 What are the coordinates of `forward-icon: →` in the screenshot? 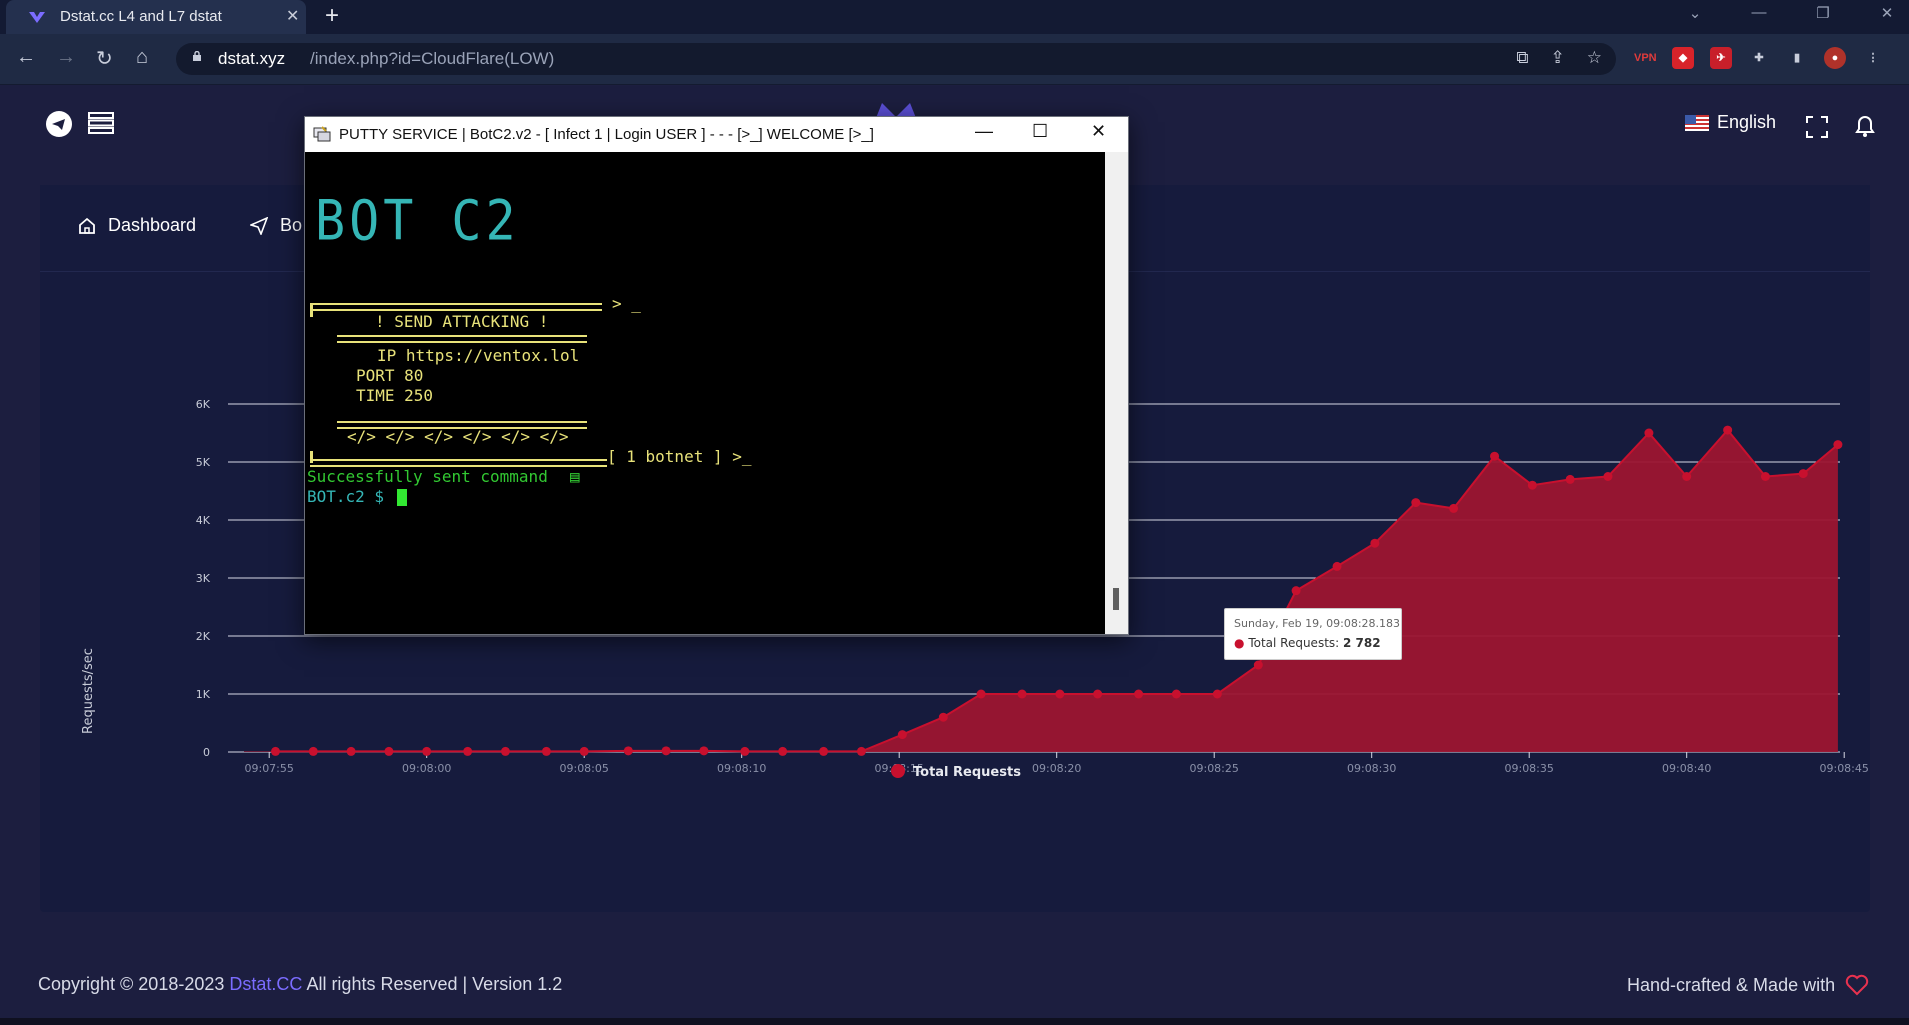 It's located at (66, 57).